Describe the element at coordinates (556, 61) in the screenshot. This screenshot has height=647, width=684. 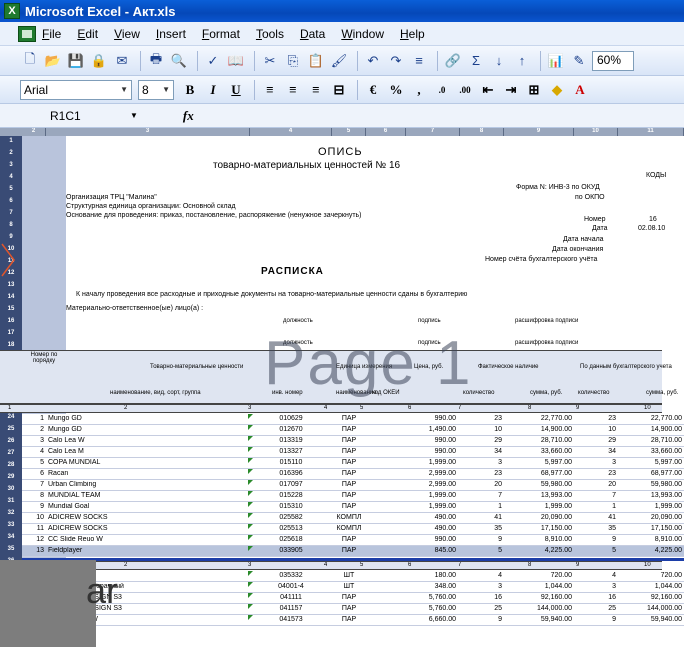
I see `chart-wizard-icon: 📊` at that location.